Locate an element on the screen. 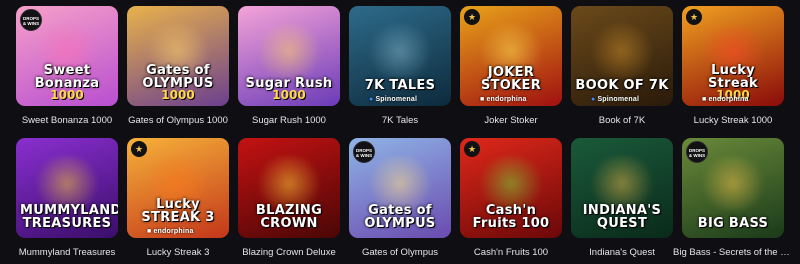 This screenshot has width=800, height=264. game-title: Lucky Streak 1000 is located at coordinates (733, 120).